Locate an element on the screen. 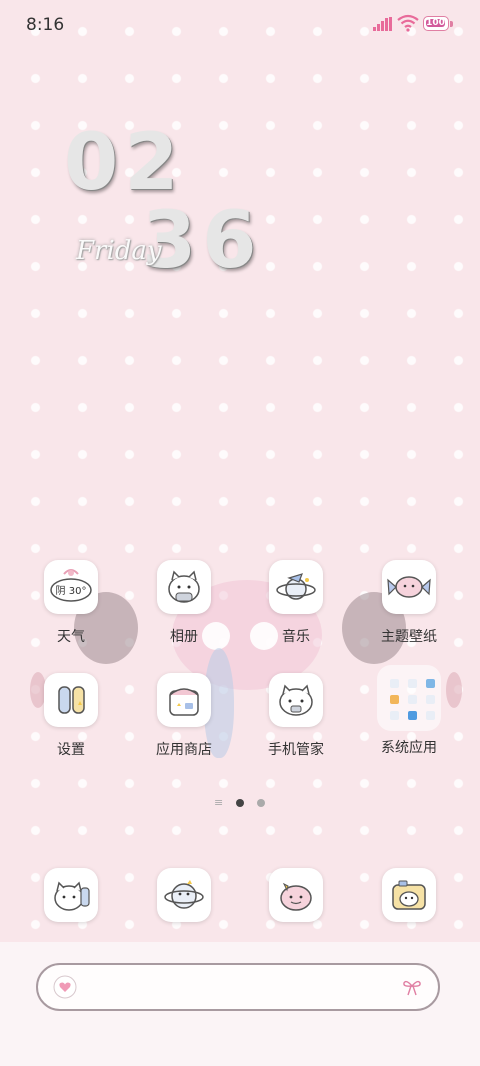  dock-phone is located at coordinates (71, 895).